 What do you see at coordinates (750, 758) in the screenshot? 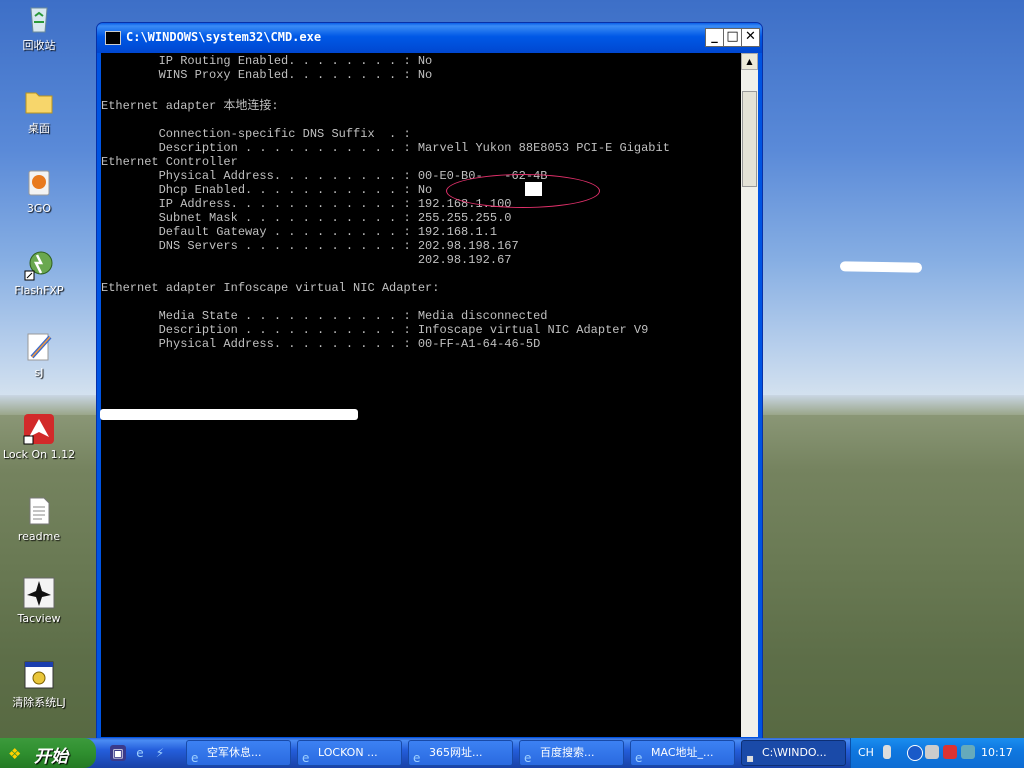
I see `cmd-icon: ▪` at bounding box center [750, 758].